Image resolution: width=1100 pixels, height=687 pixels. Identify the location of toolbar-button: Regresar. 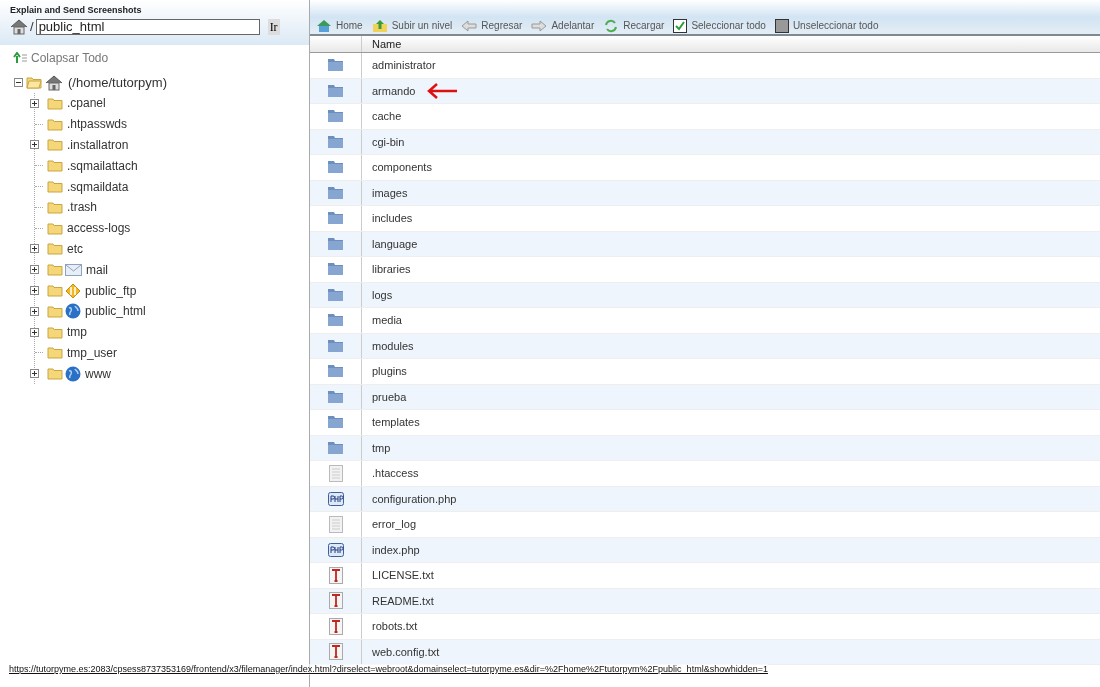
(502, 25).